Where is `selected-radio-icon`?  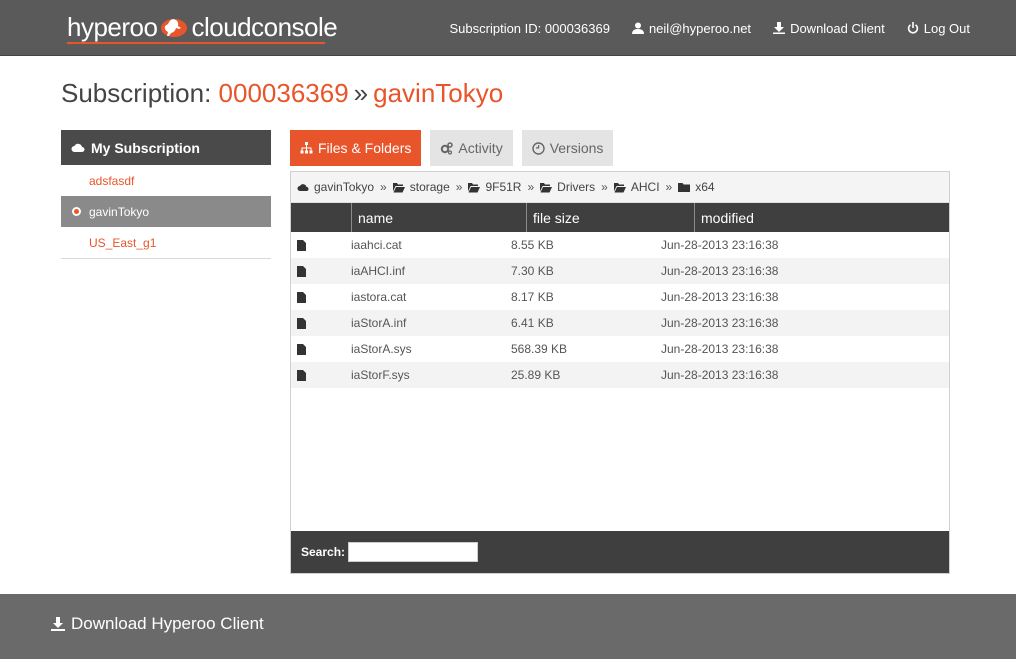
selected-radio-icon is located at coordinates (76, 211).